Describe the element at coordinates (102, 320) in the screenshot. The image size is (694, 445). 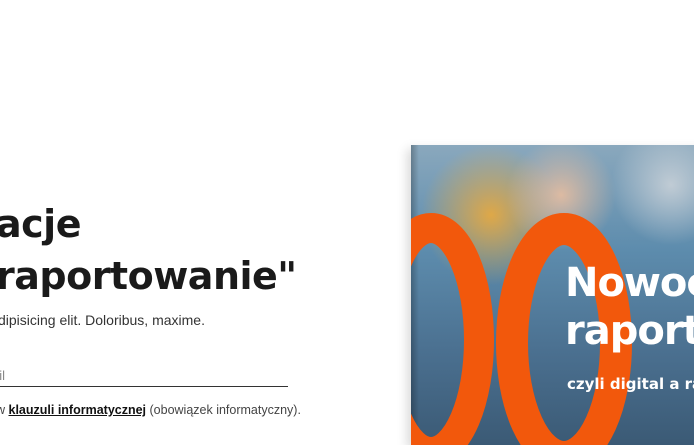
I see `lead-text: dipisicing elit. Doloribus, maxime.` at that location.